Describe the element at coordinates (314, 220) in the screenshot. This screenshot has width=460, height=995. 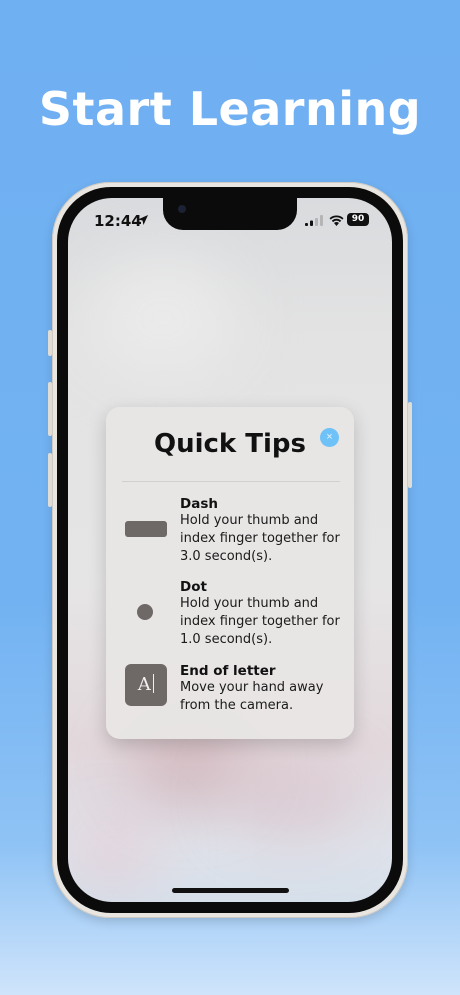
I see `cellular-signal-icon` at that location.